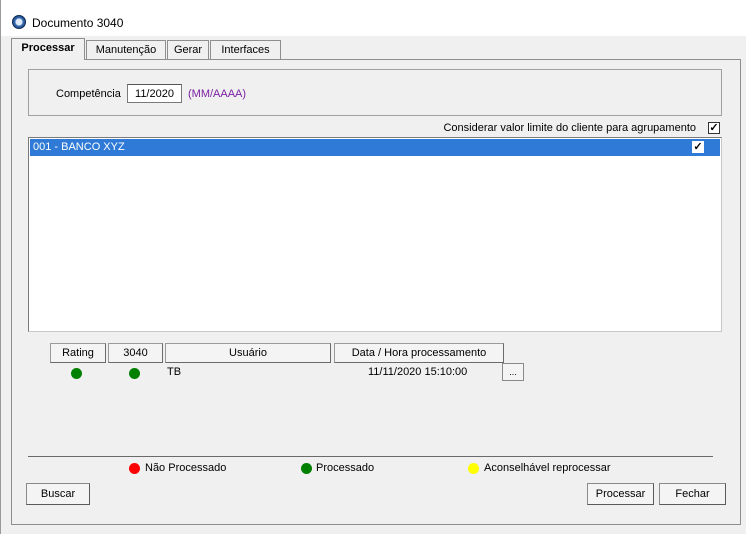 The image size is (746, 534). What do you see at coordinates (376, 49) in the screenshot?
I see `tab-bar: Processar Manutenção Gerar Interfaces` at bounding box center [376, 49].